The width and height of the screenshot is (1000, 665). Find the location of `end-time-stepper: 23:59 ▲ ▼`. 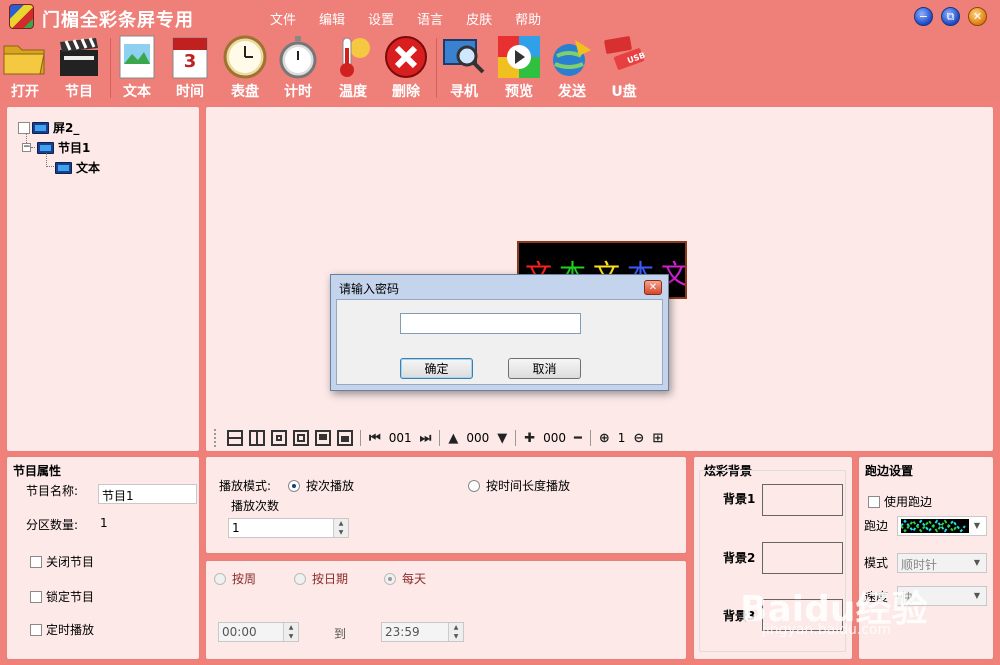

end-time-stepper: 23:59 ▲ ▼ is located at coordinates (422, 632).